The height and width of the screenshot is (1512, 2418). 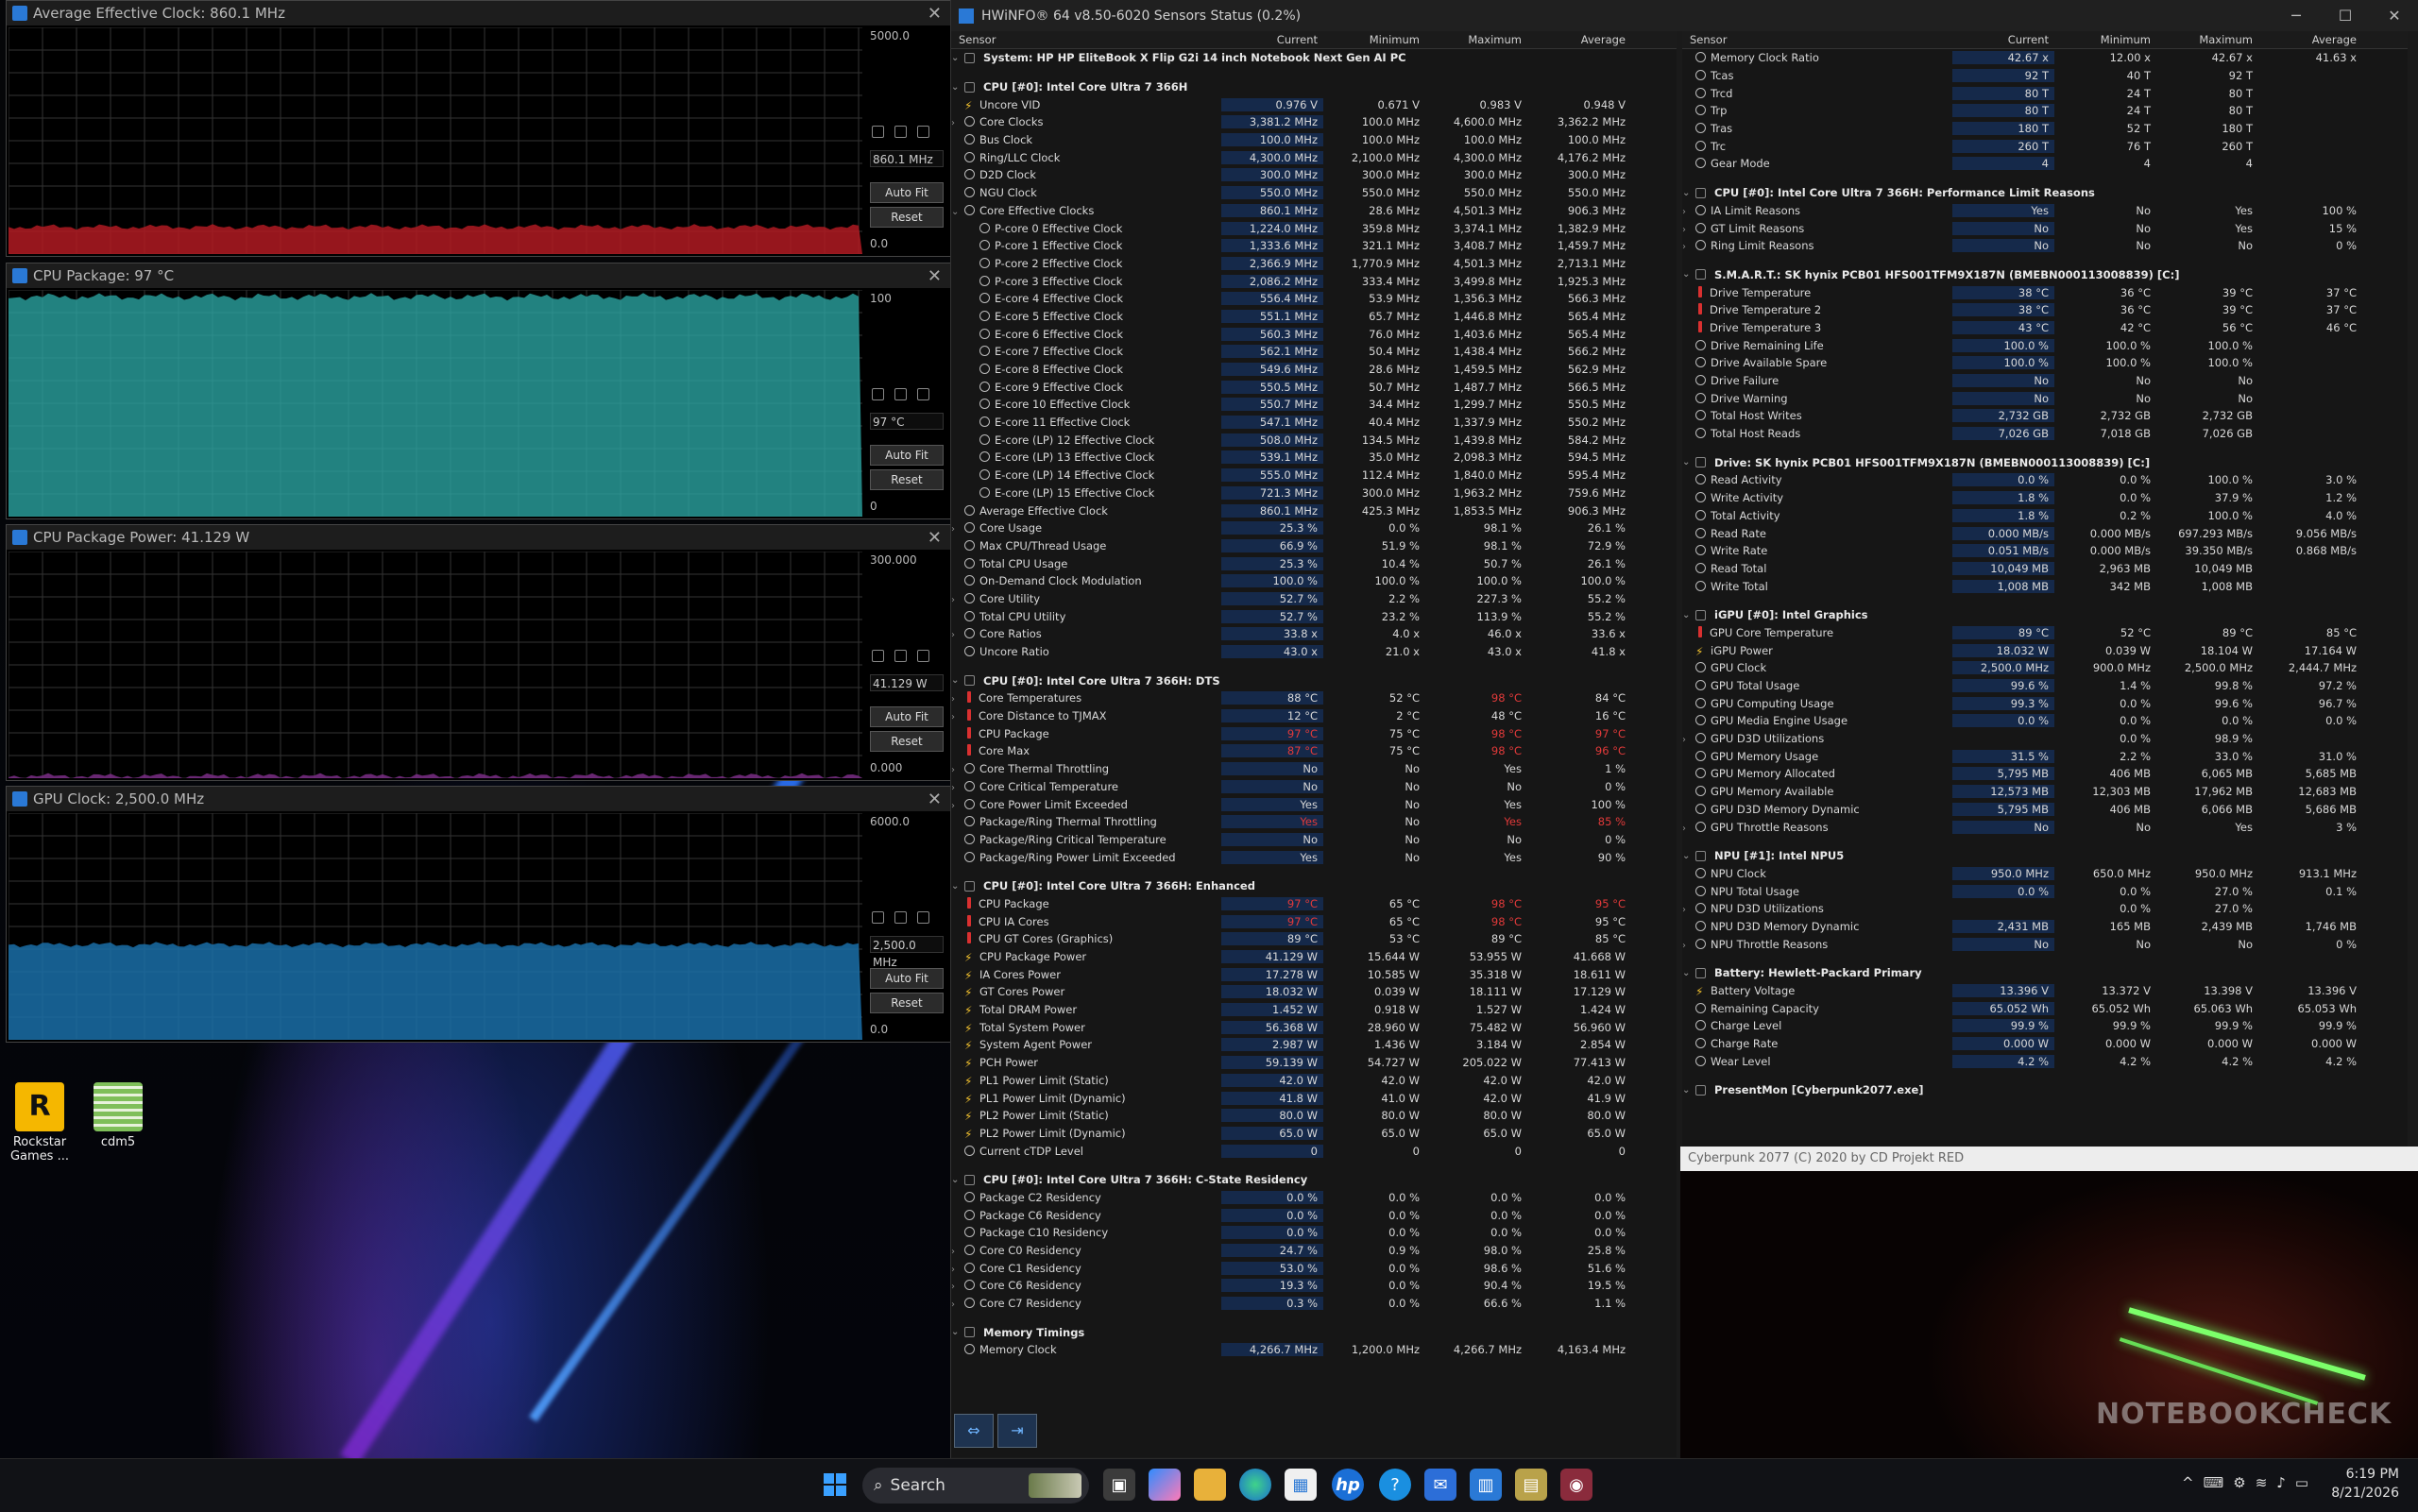 I want to click on sensor-row: GPU Memory Usage 31.5 % 2.2 % 33.0 % 31.0 %, so click(x=2045, y=756).